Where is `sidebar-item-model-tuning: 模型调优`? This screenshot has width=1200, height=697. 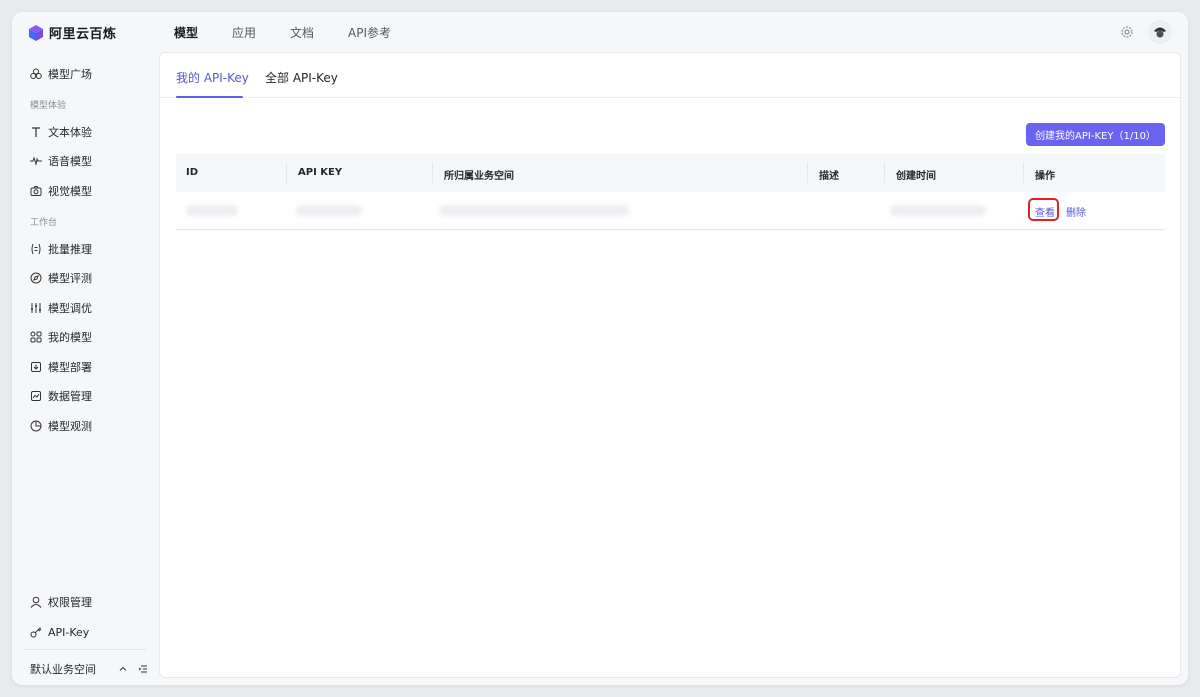 sidebar-item-model-tuning: 模型调优 is located at coordinates (61, 308).